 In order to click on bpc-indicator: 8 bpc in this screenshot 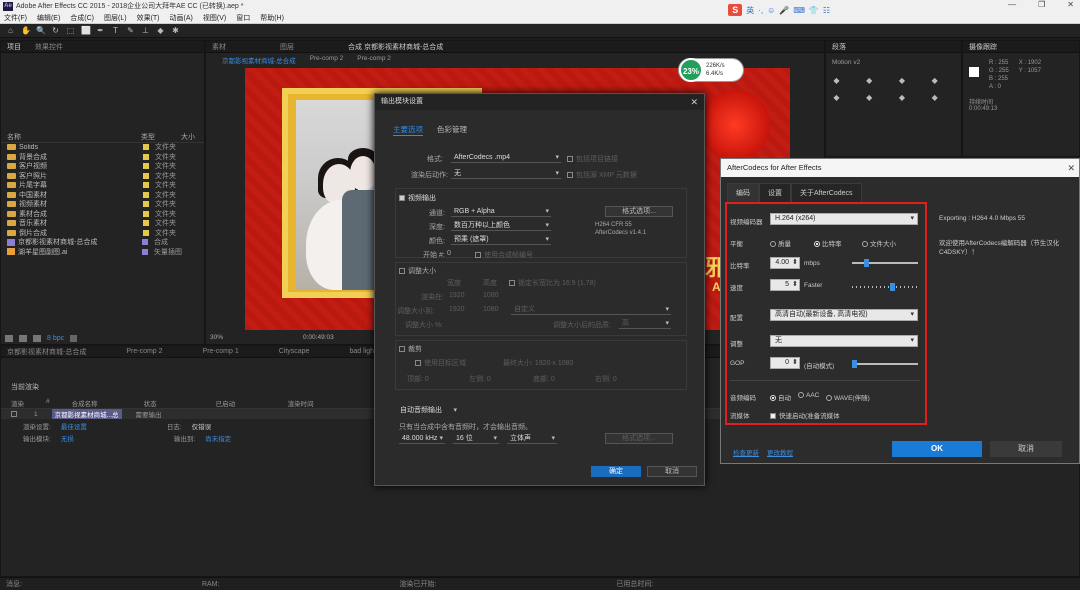, I will do `click(55, 338)`.